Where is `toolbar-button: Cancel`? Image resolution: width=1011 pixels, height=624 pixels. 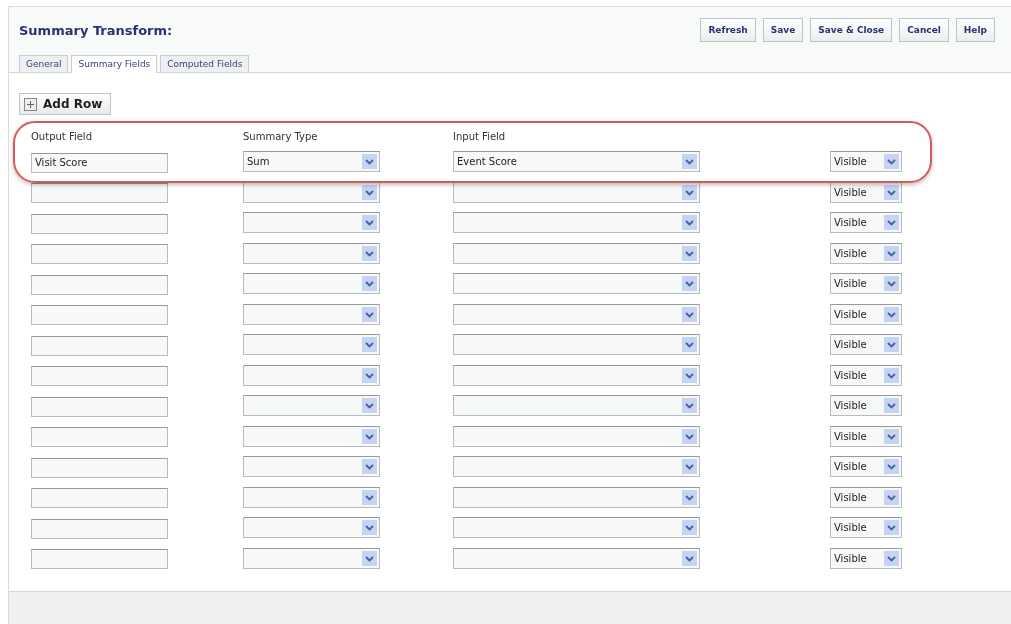
toolbar-button: Cancel is located at coordinates (924, 30).